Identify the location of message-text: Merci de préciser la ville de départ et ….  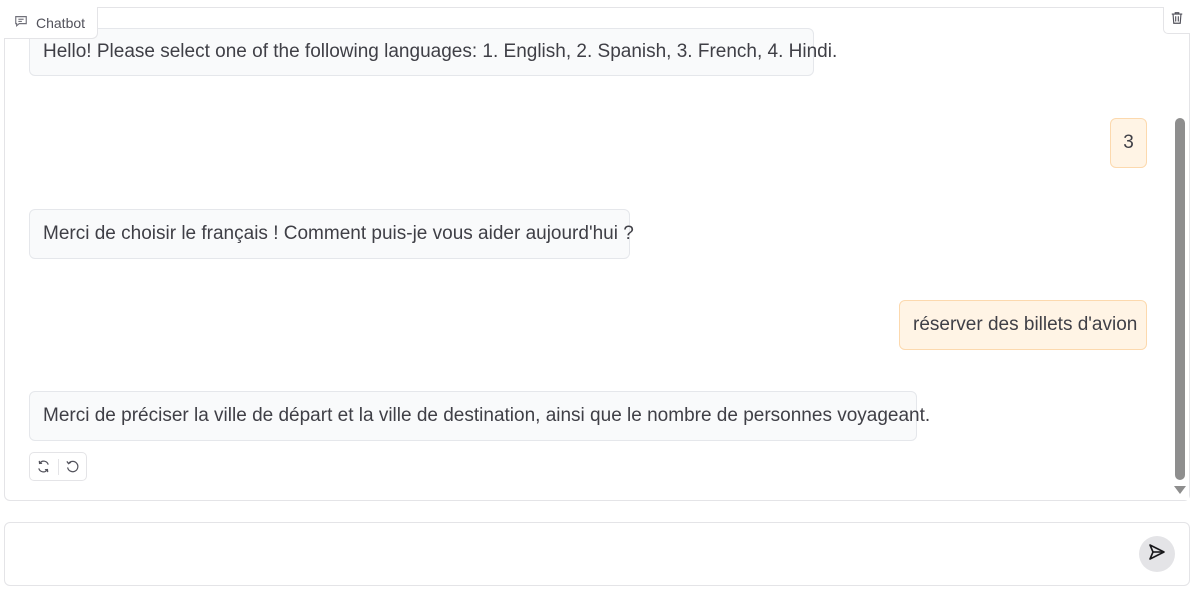
(487, 415).